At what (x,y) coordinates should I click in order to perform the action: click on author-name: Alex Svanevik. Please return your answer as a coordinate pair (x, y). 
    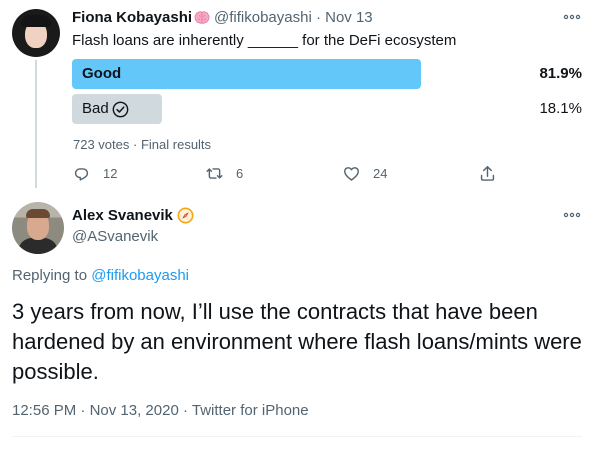
    Looking at the image, I should click on (122, 215).